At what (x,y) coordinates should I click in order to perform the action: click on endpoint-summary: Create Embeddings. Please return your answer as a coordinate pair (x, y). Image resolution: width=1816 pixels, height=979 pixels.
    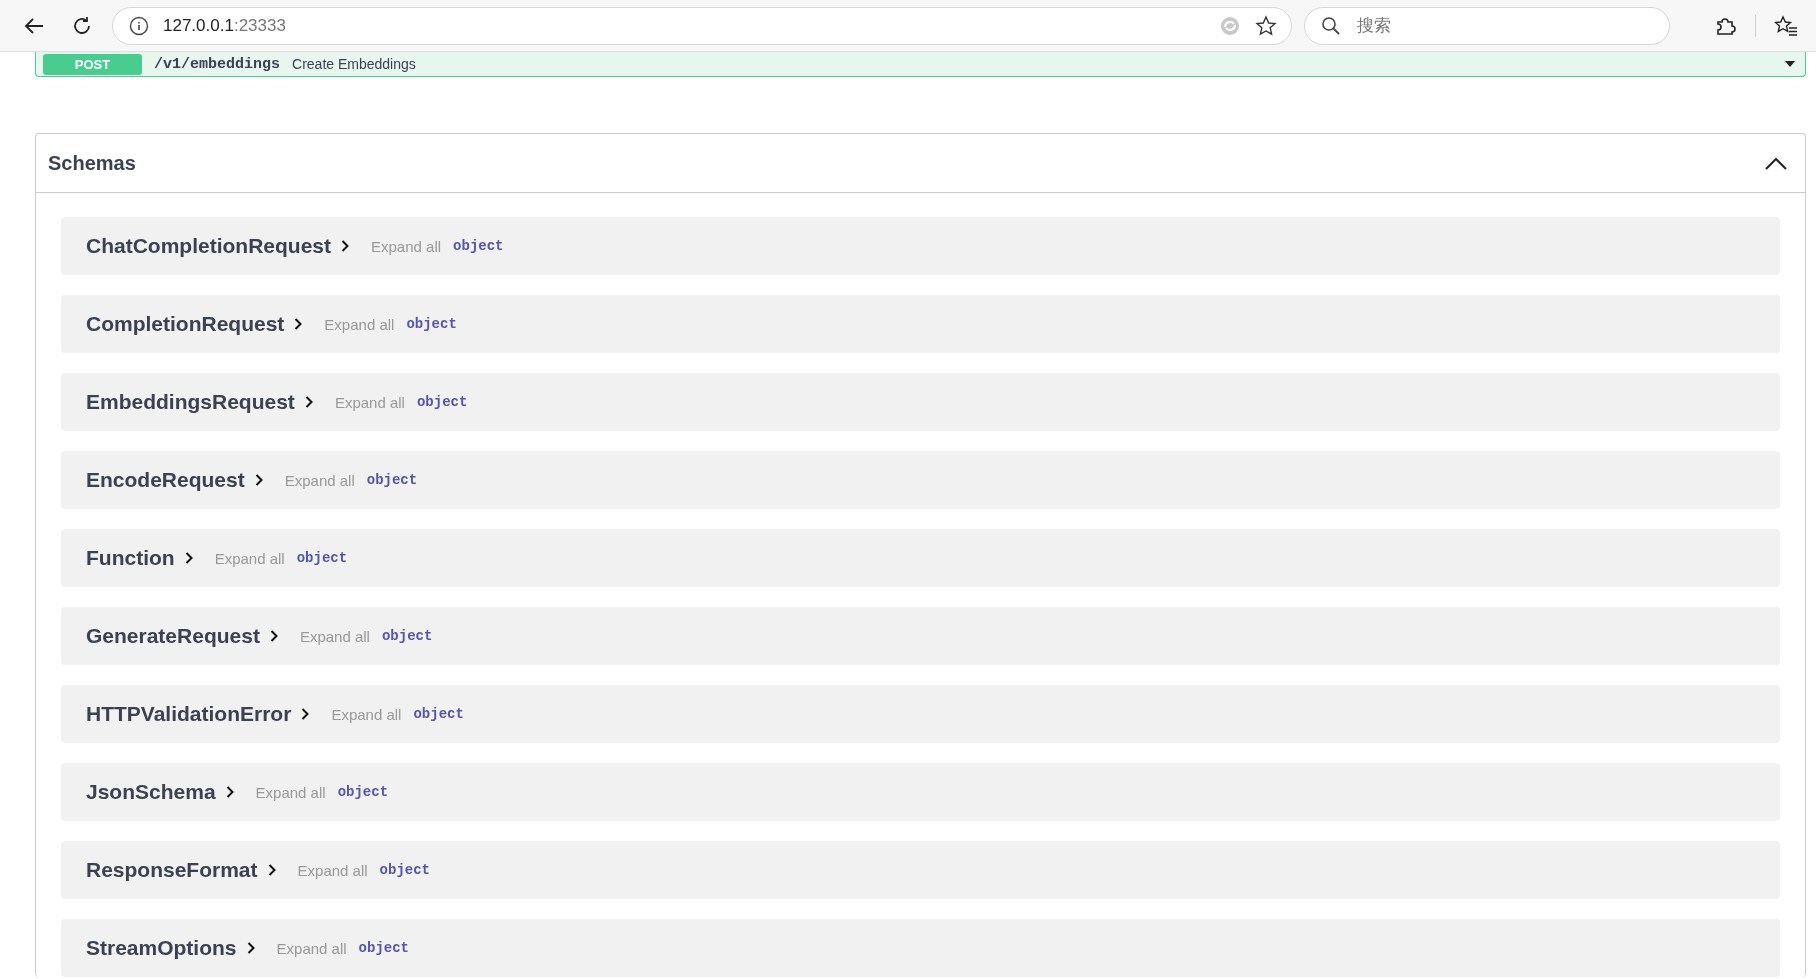
    Looking at the image, I should click on (354, 64).